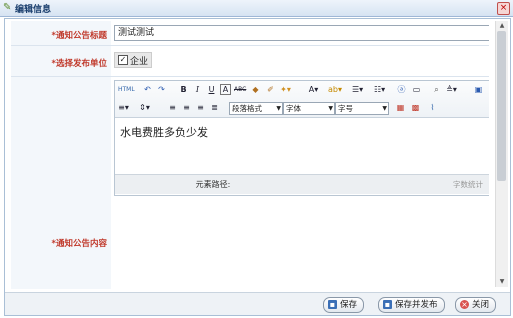 Image resolution: width=513 pixels, height=318 pixels. I want to click on editor-statusbar: 元素路径: 字数统计, so click(302, 184).